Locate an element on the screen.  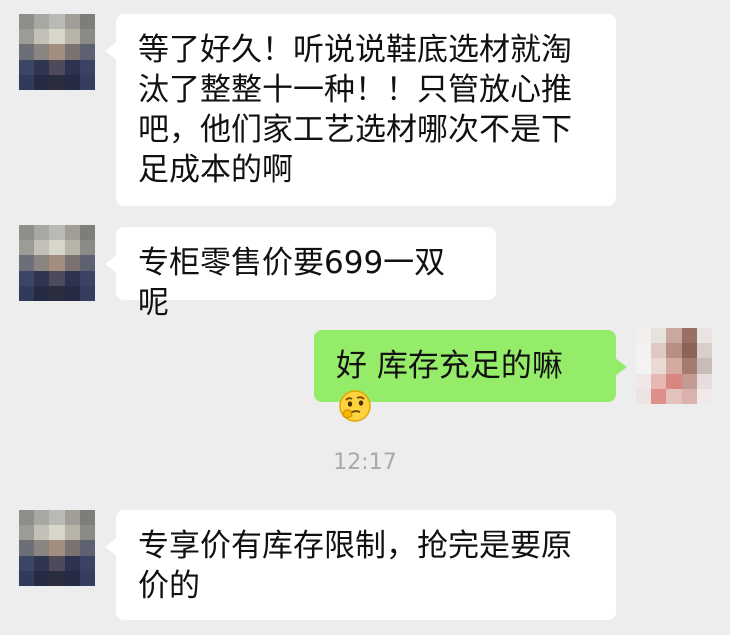
thinking-face-emoji is located at coordinates (355, 411).